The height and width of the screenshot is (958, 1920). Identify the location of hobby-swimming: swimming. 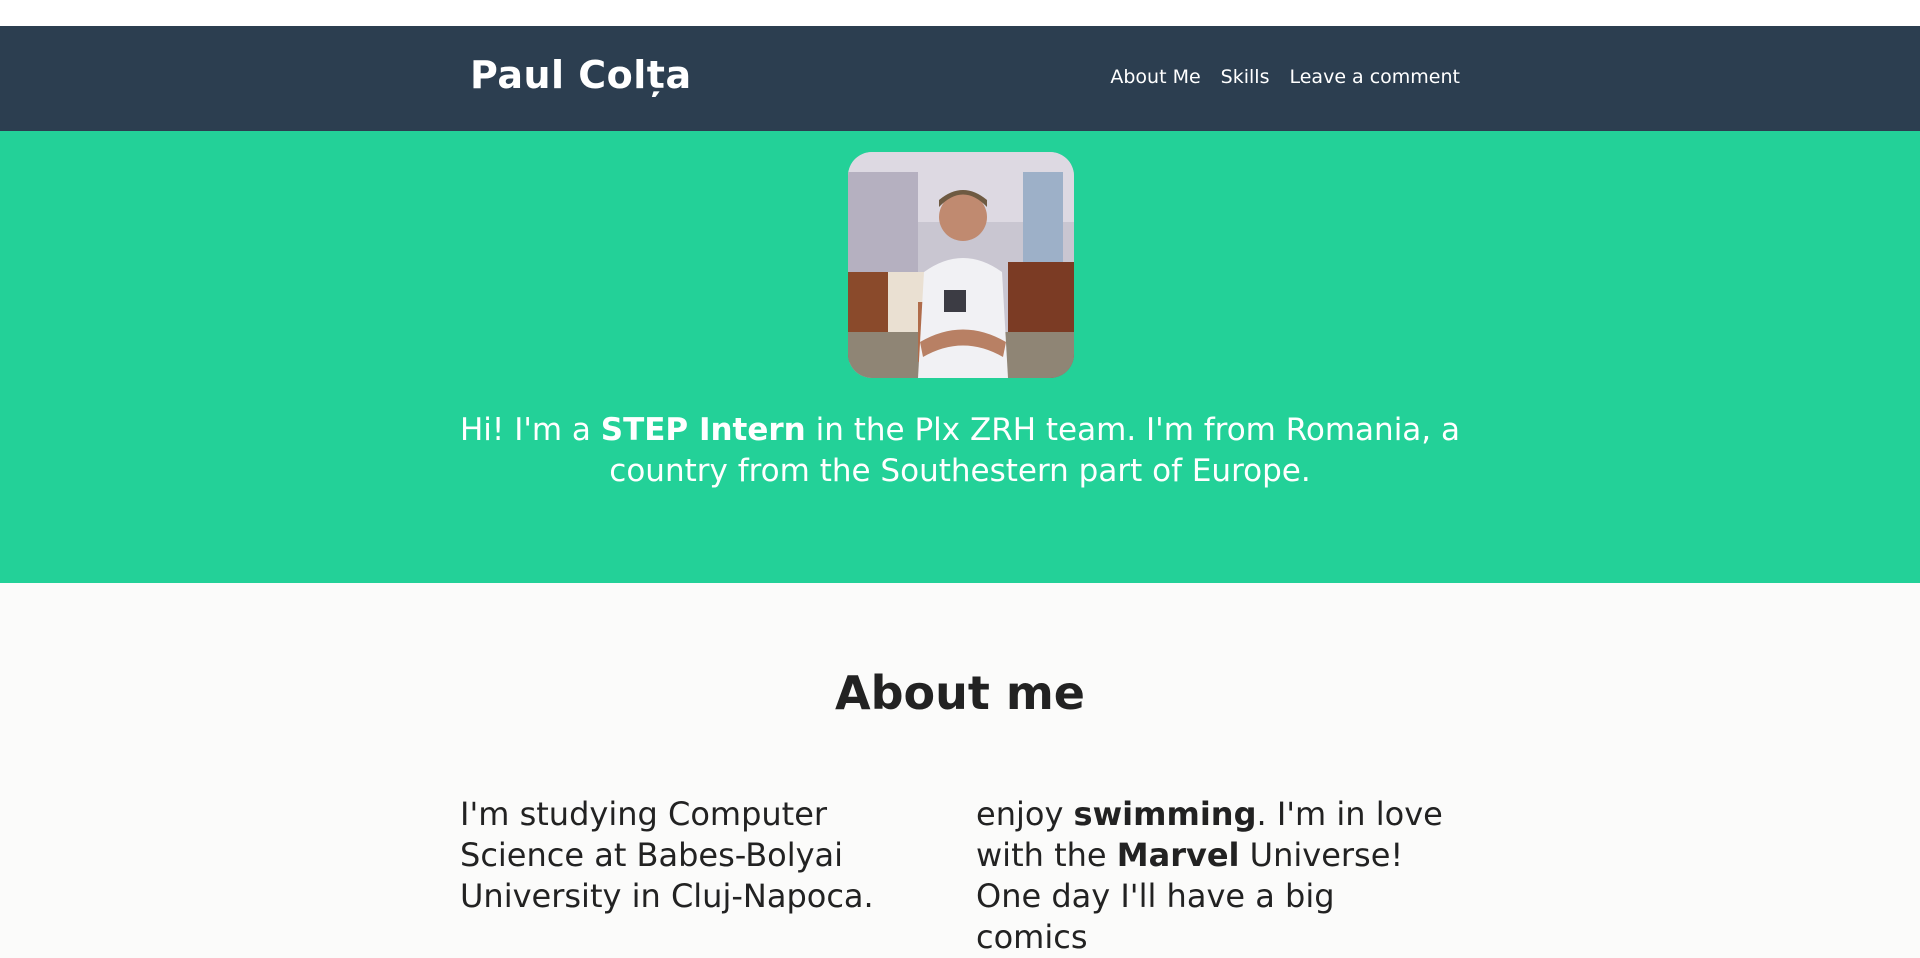
(1165, 814).